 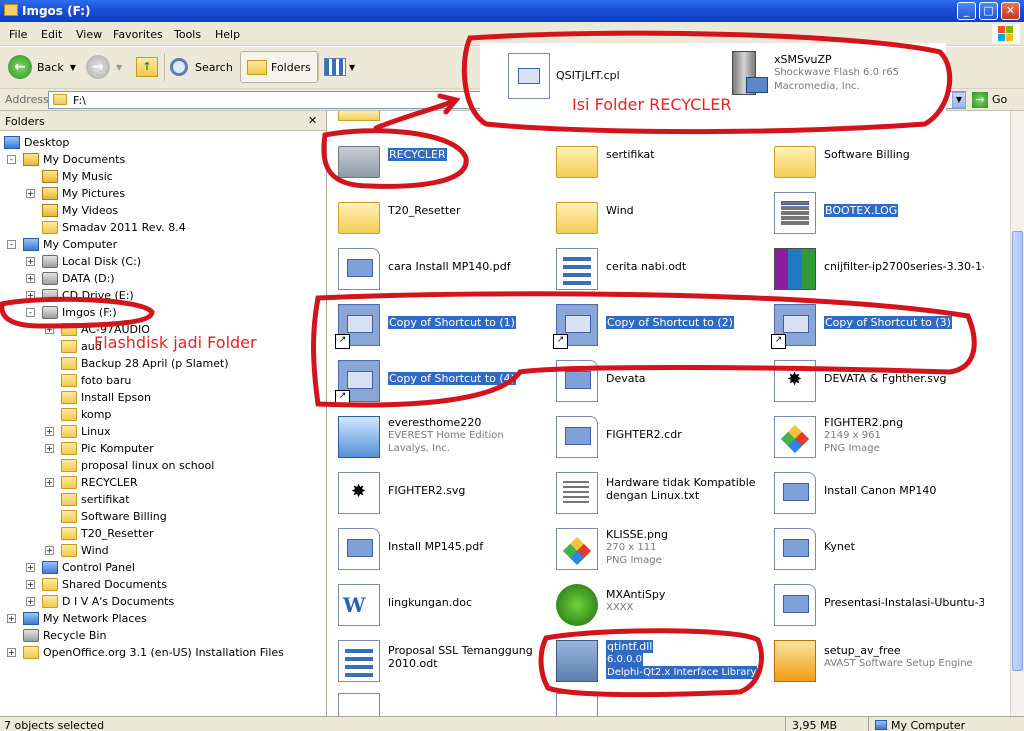 What do you see at coordinates (439, 662) in the screenshot?
I see `file-item: Proposal SSL Temanggung 2010.odt` at bounding box center [439, 662].